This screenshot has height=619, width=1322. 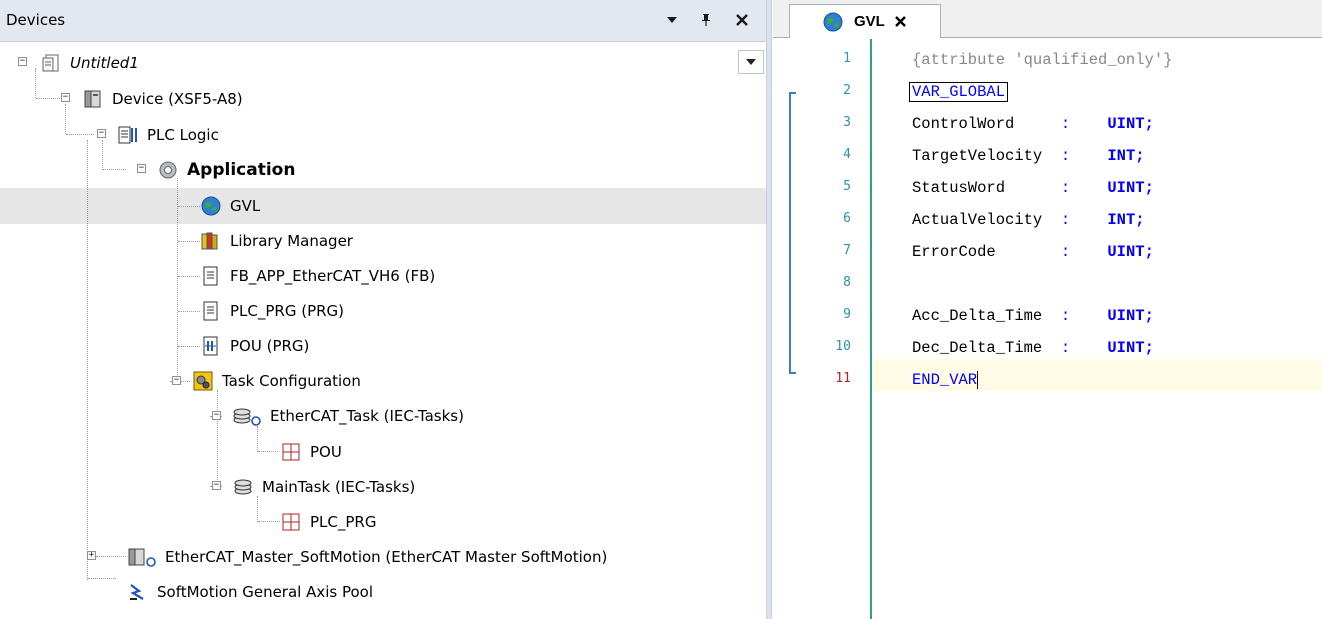 I want to click on tree-node-library-manager: Library Manager, so click(x=276, y=241).